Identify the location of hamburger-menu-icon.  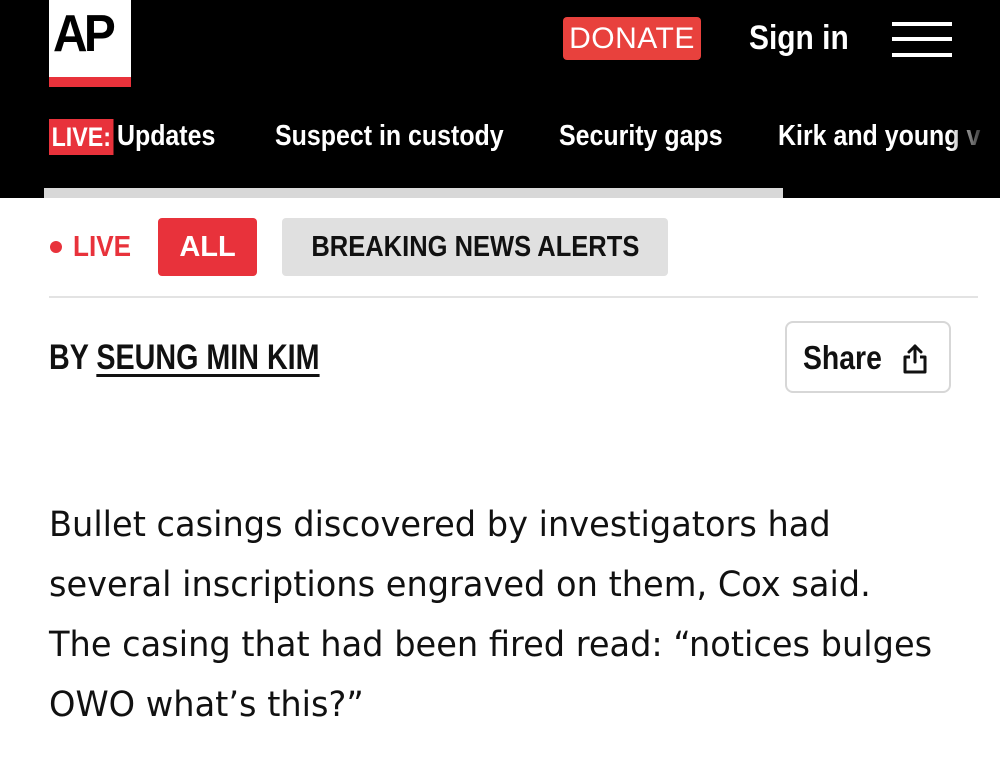
(922, 40).